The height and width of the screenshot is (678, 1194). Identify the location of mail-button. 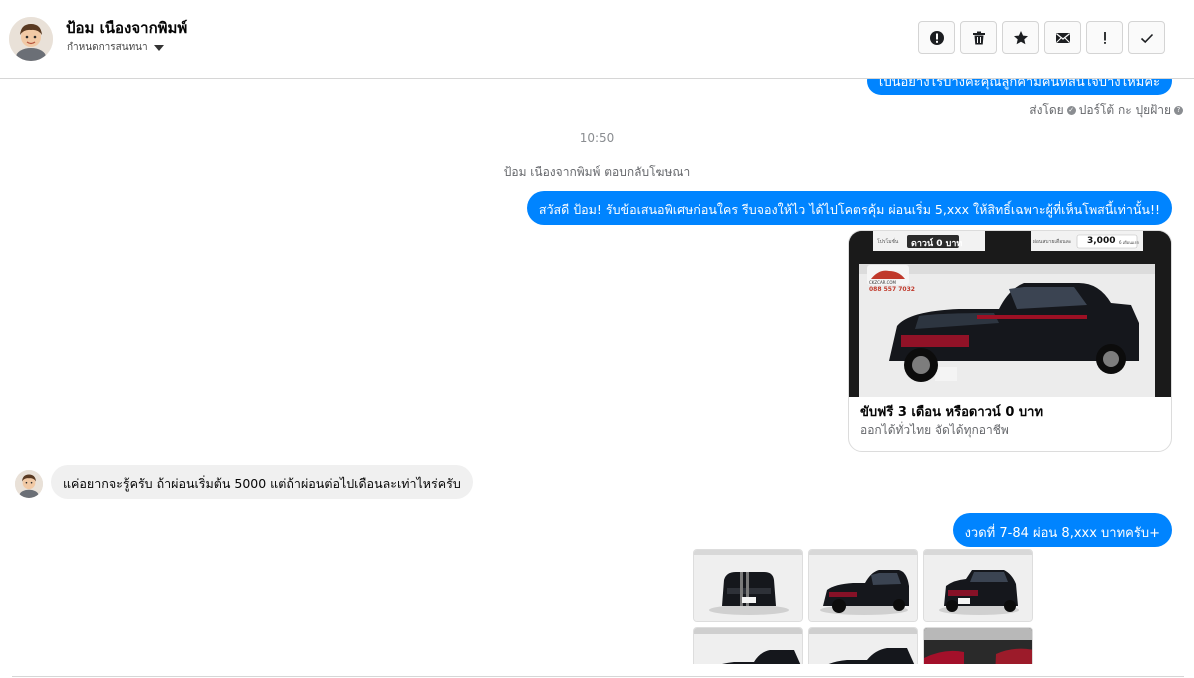
(1062, 37).